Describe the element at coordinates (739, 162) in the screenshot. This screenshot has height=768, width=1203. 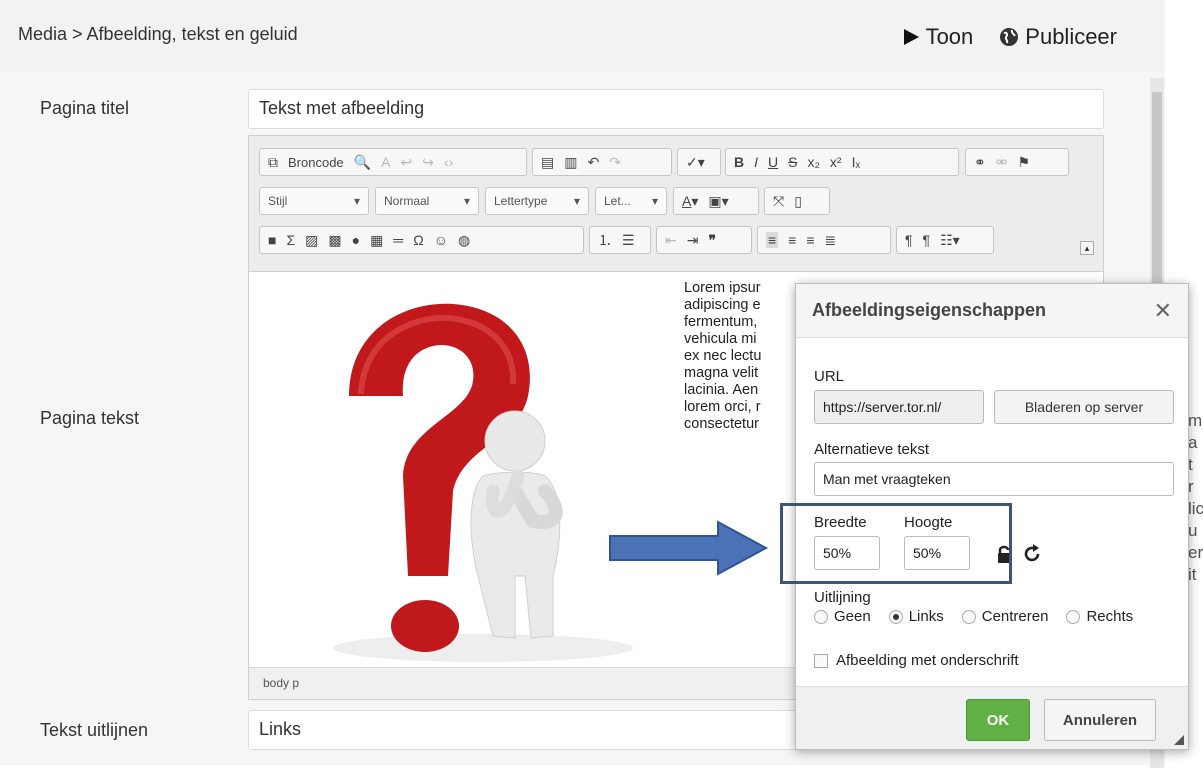
I see `bold-icon: B` at that location.